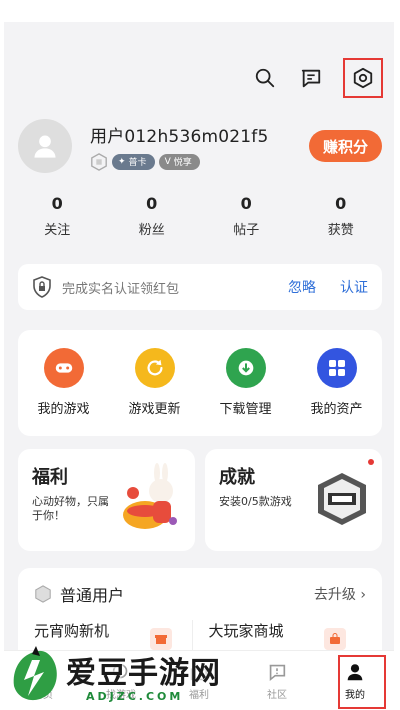  I want to click on badge-row: ✦ 普卡 V 悦享, so click(199, 161).